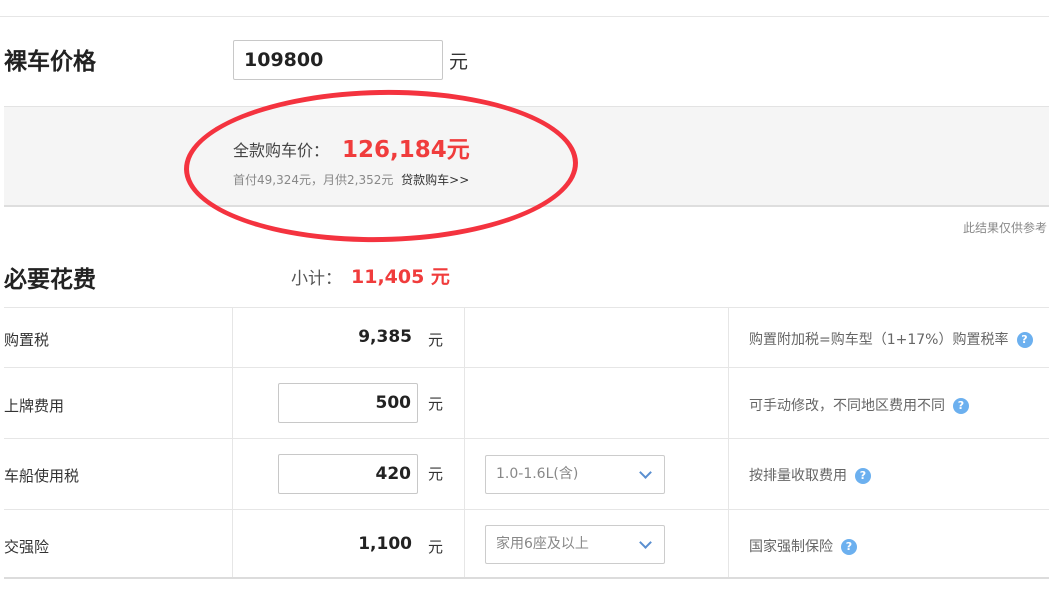  What do you see at coordinates (50, 62) in the screenshot?
I see `bare-price-label: 裸车价格` at bounding box center [50, 62].